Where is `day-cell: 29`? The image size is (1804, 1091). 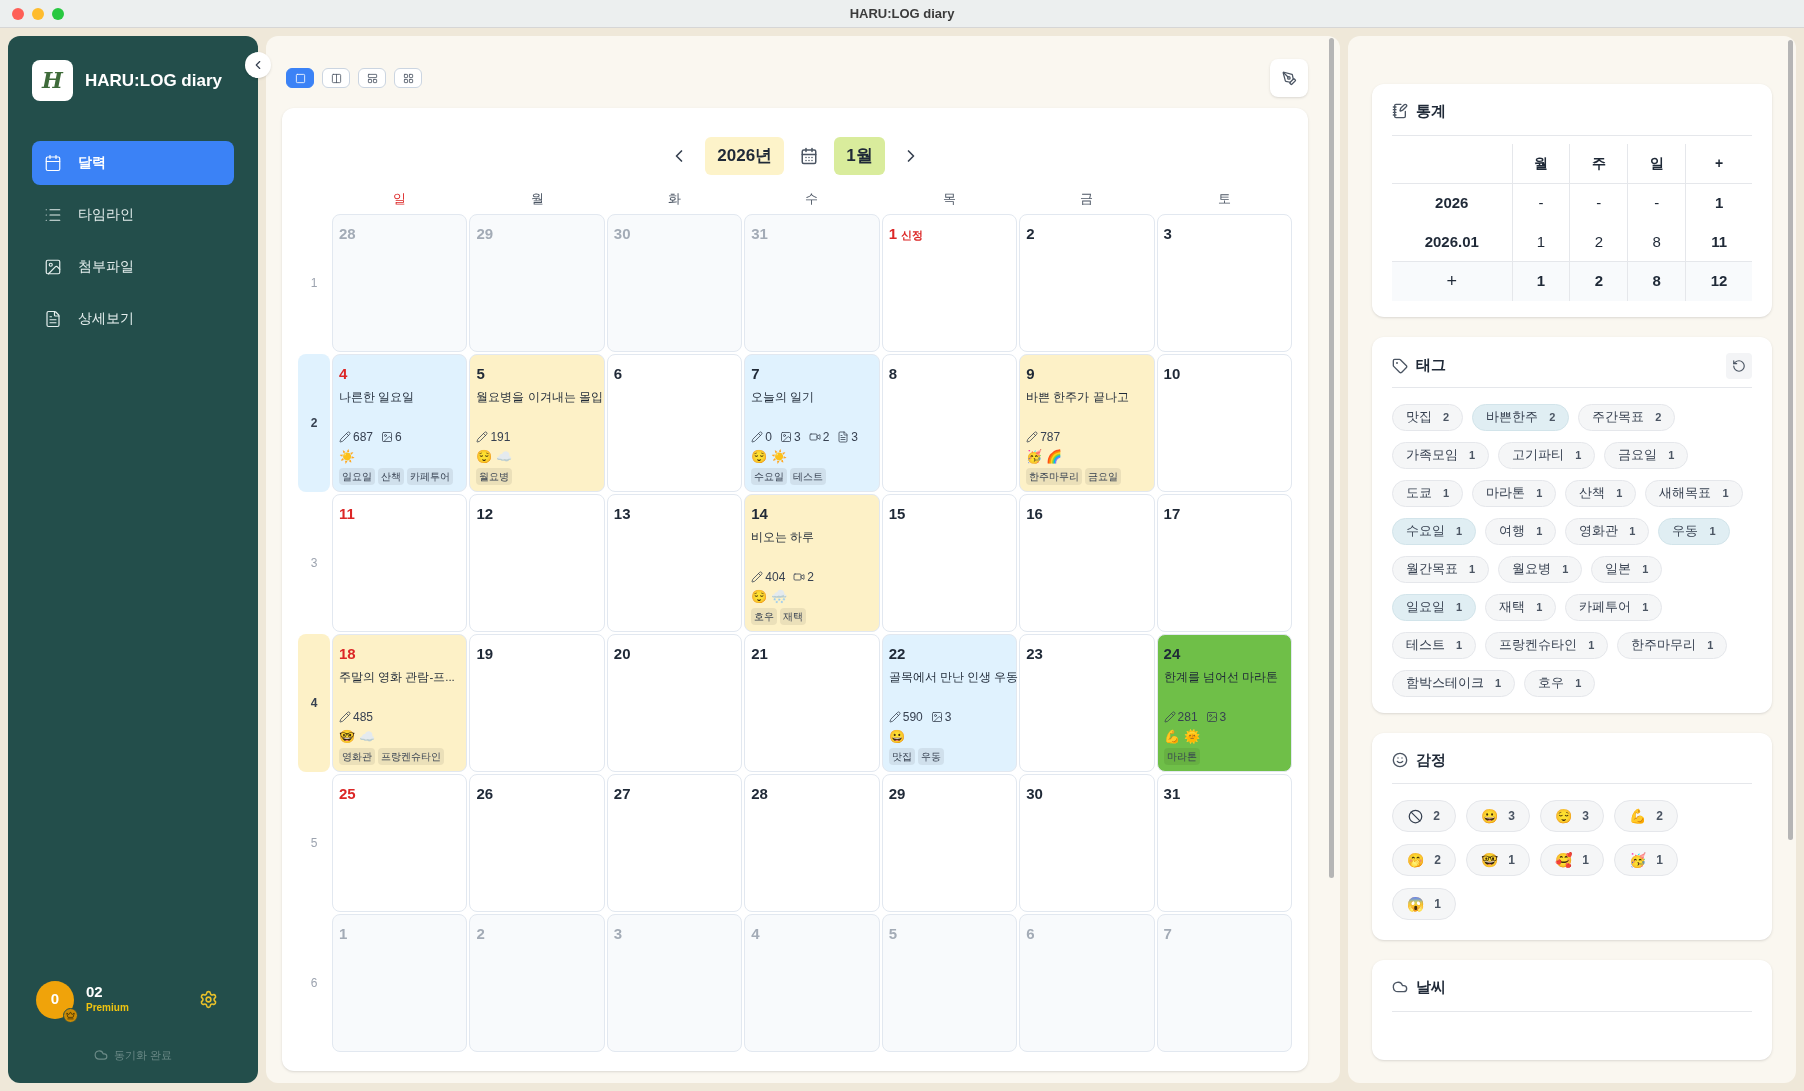 day-cell: 29 is located at coordinates (949, 843).